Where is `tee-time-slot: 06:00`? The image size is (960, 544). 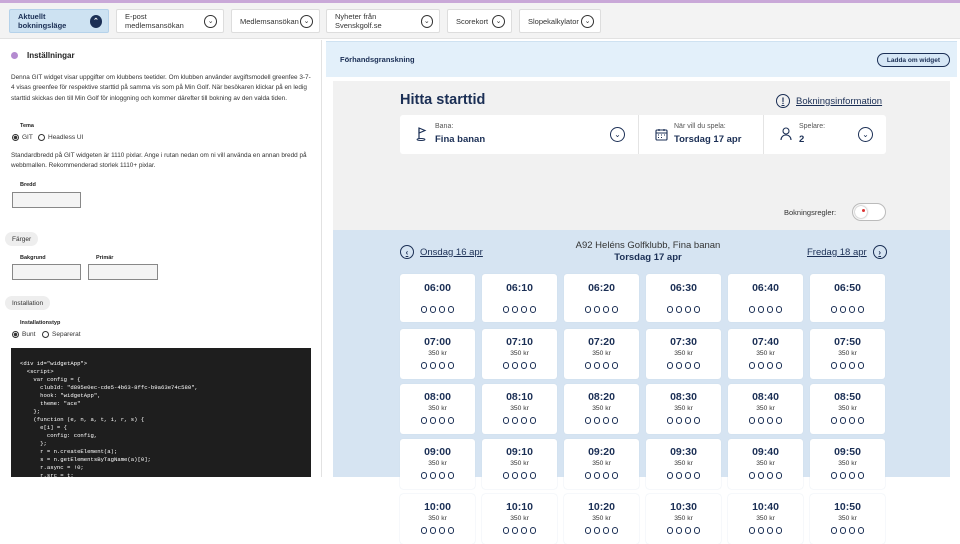
tee-time-slot: 06:00 is located at coordinates (437, 298).